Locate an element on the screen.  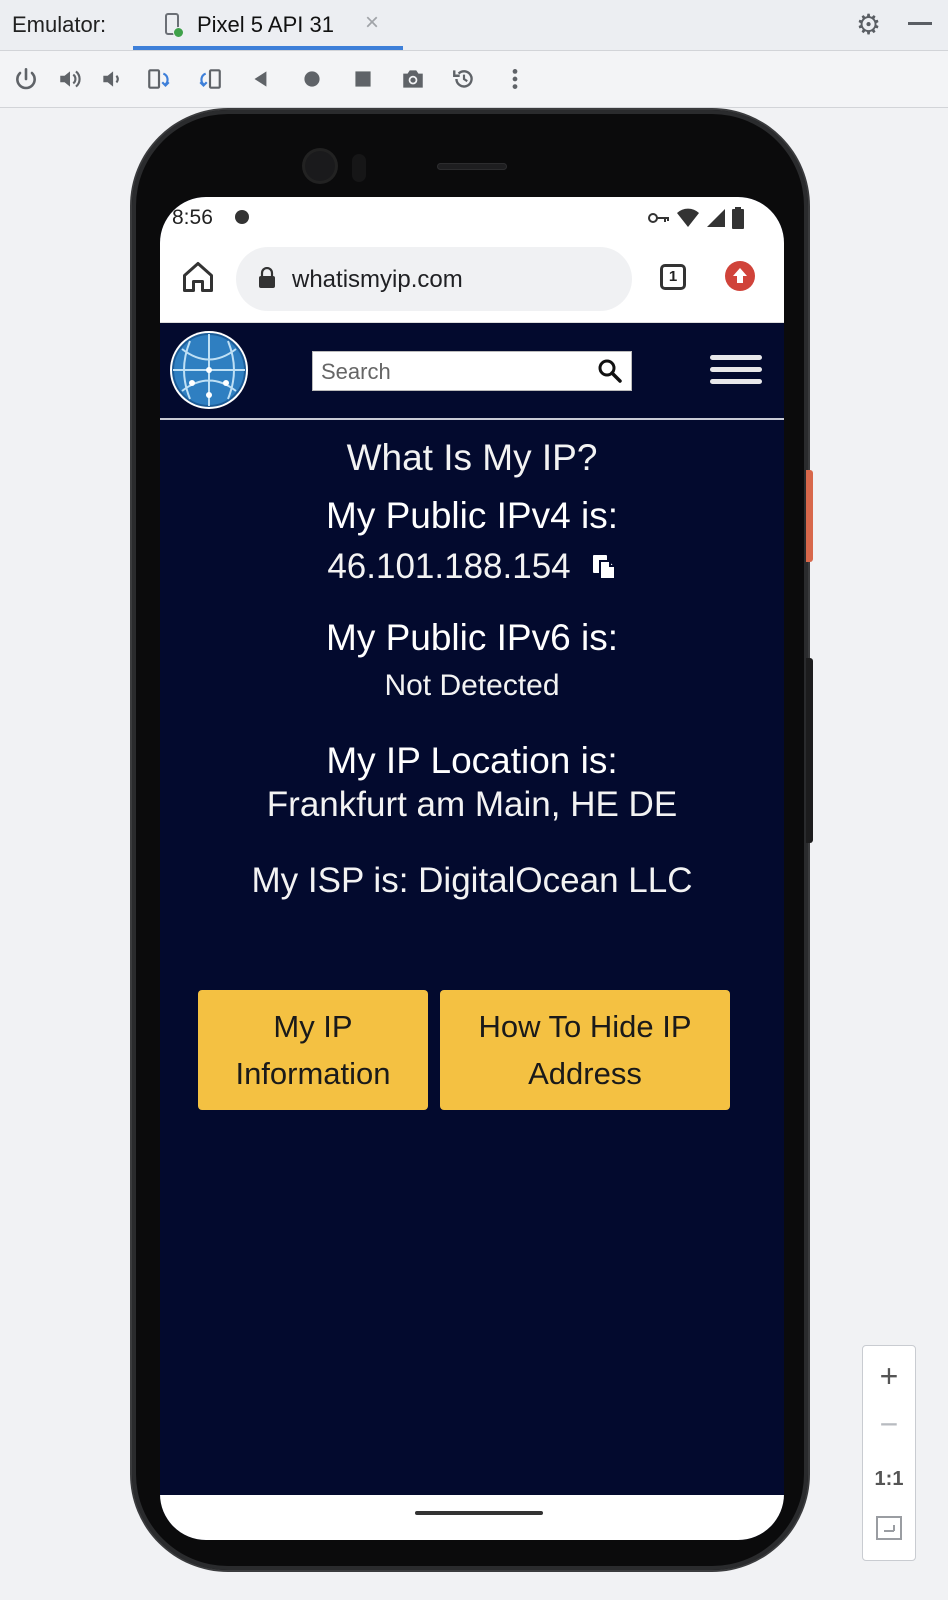
copy-icon is located at coordinates (604, 567).